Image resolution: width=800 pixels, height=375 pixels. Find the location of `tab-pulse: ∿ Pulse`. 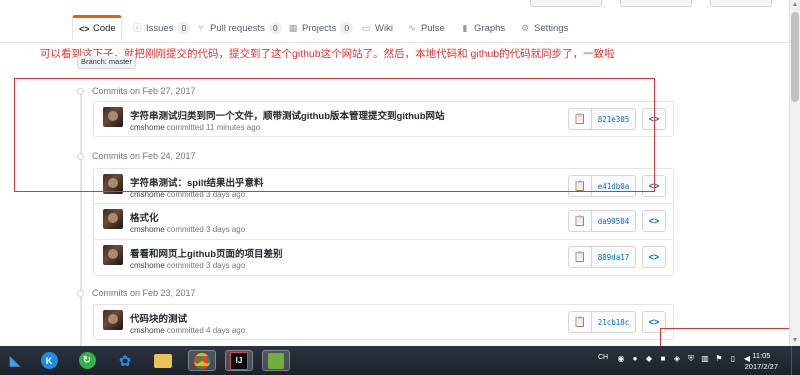

tab-pulse: ∿ Pulse is located at coordinates (426, 28).